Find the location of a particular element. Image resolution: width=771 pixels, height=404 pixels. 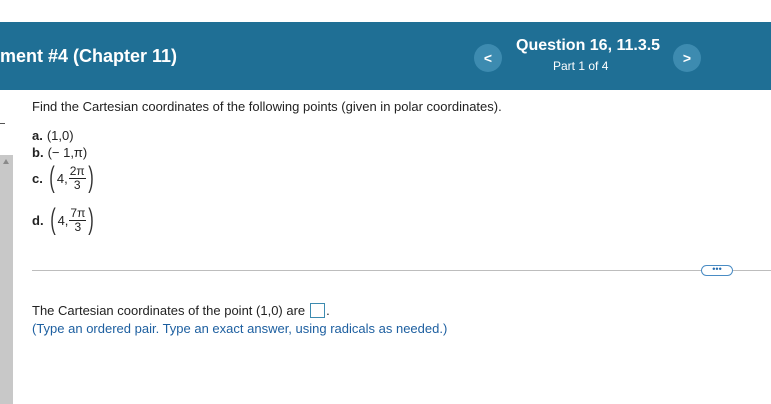

left-scrollbar is located at coordinates (6, 279).